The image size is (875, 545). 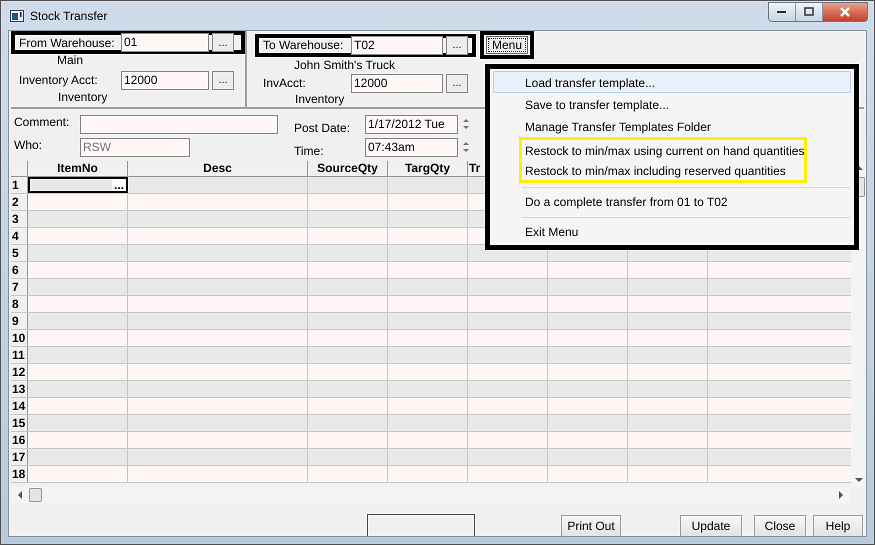 I want to click on post-date-label: Post Date:, so click(x=323, y=127).